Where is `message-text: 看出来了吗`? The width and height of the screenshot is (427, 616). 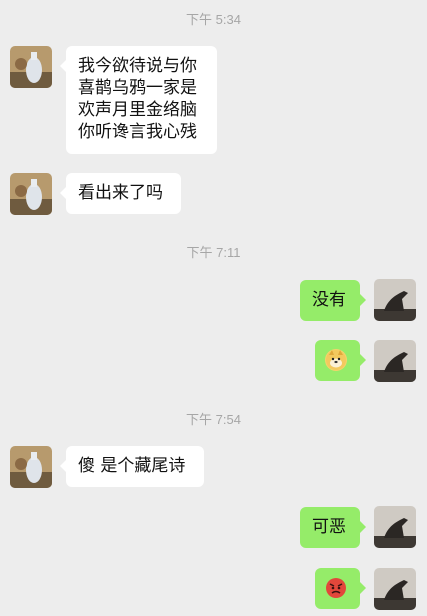 message-text: 看出来了吗 is located at coordinates (120, 193).